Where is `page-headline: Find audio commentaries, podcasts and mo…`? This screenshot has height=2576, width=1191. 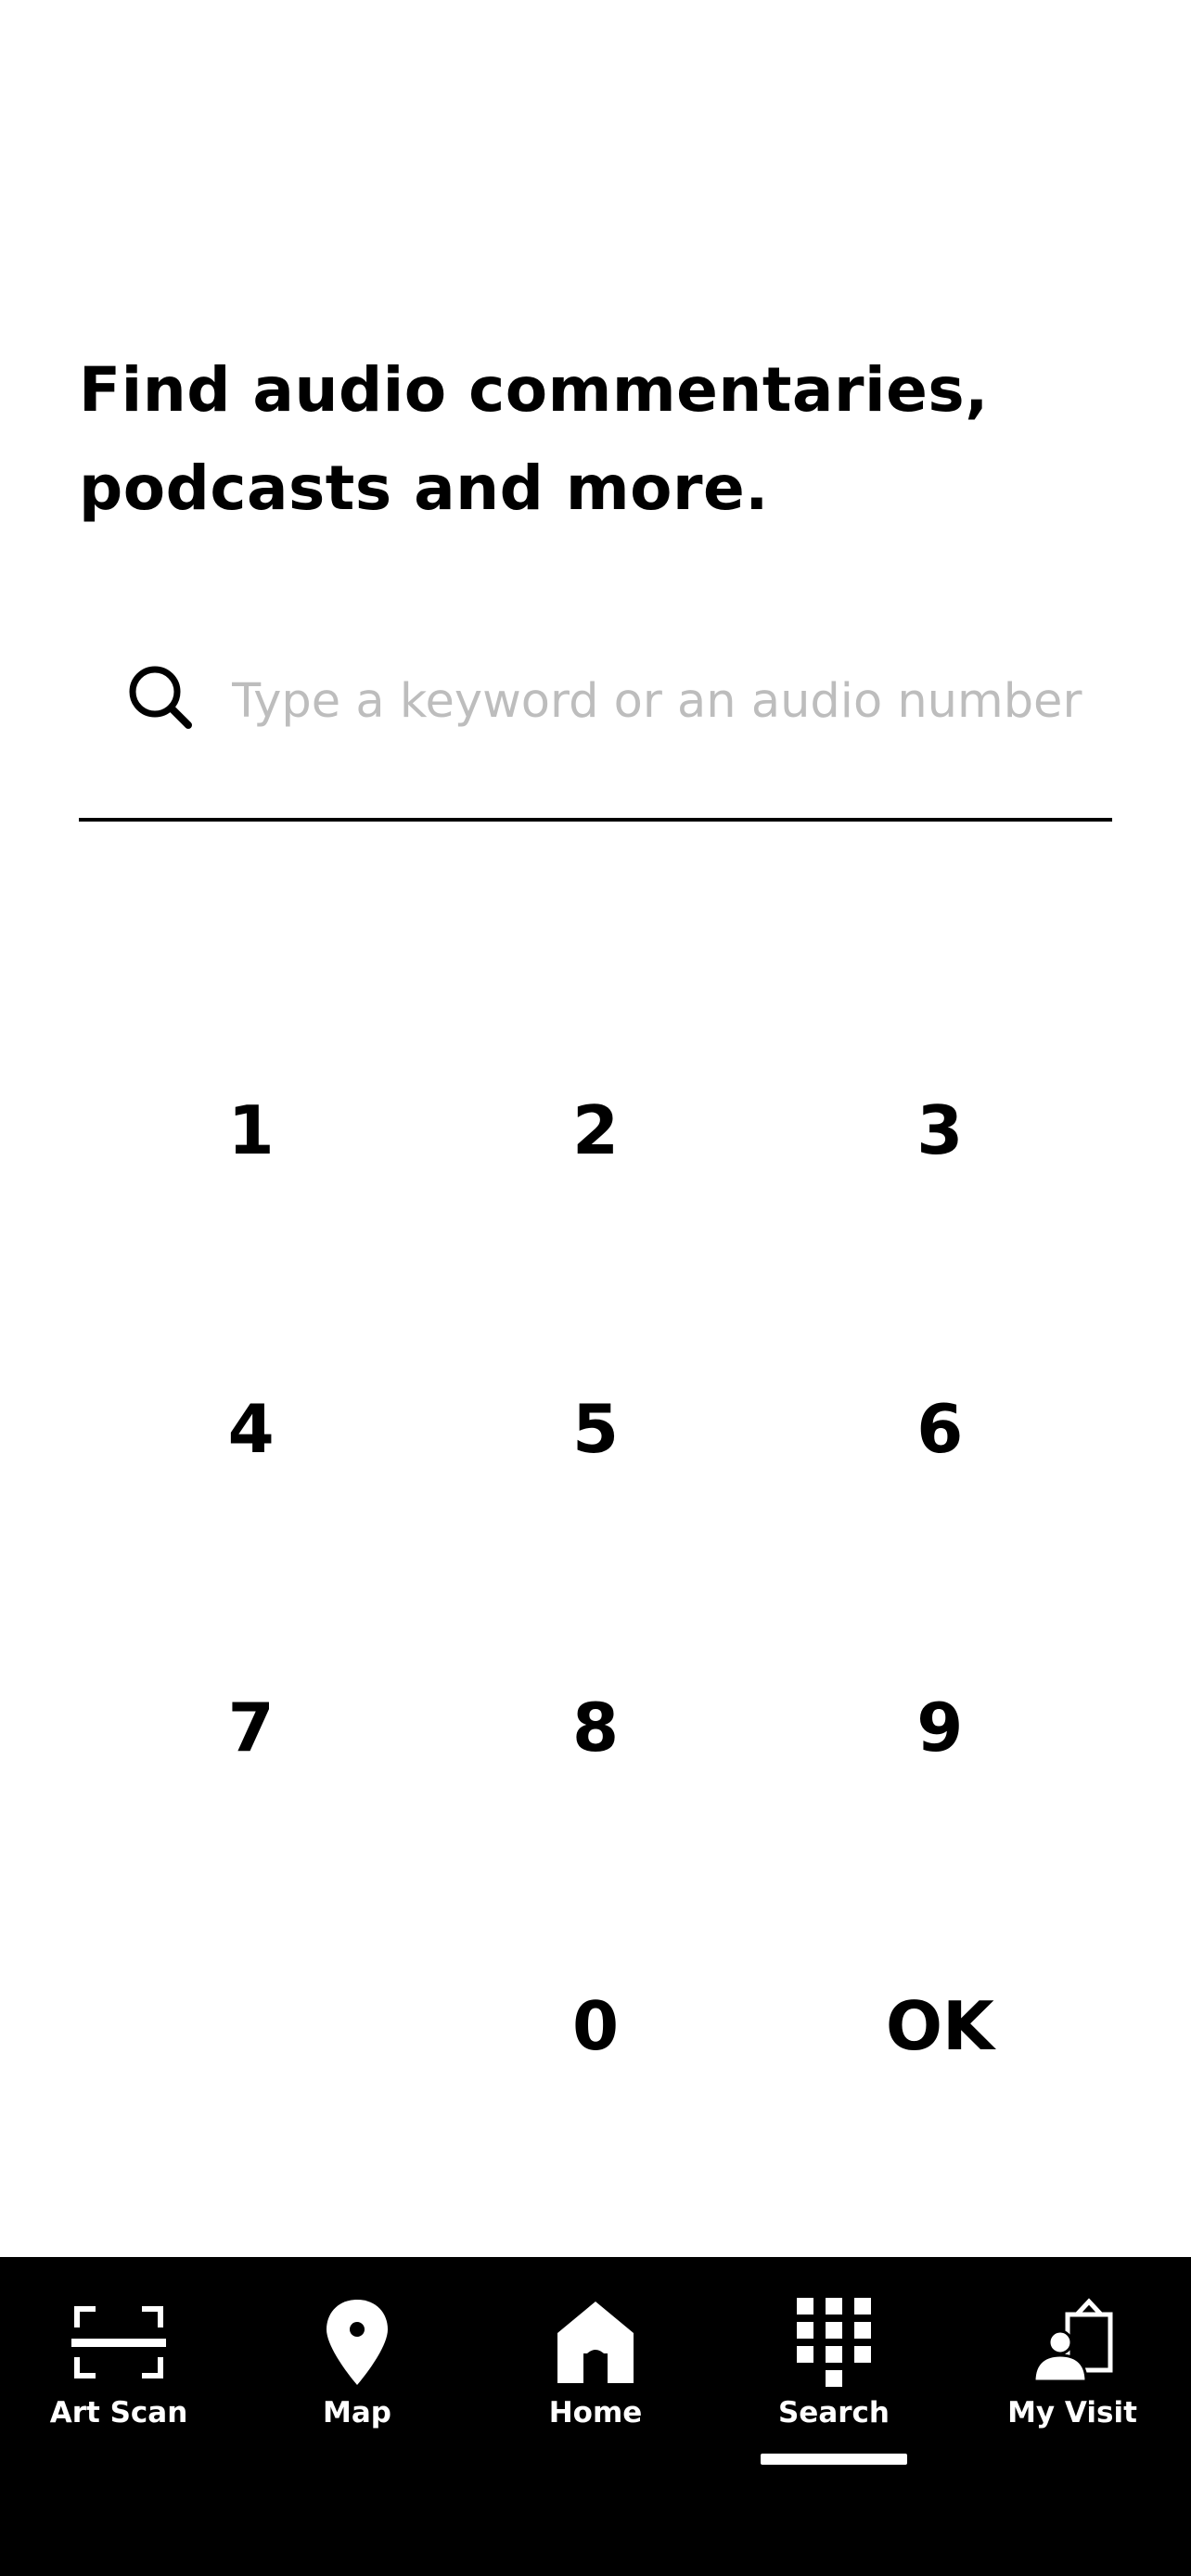
page-headline: Find audio commentaries, podcasts and mo… is located at coordinates (534, 439).